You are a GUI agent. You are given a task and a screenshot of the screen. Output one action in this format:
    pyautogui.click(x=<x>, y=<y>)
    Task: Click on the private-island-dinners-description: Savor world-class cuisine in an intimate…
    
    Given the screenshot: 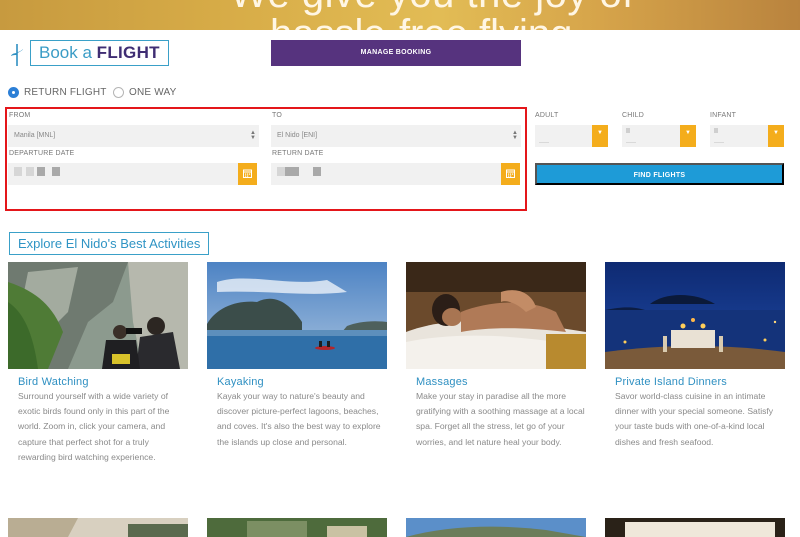 What is the action you would take?
    pyautogui.click(x=694, y=419)
    